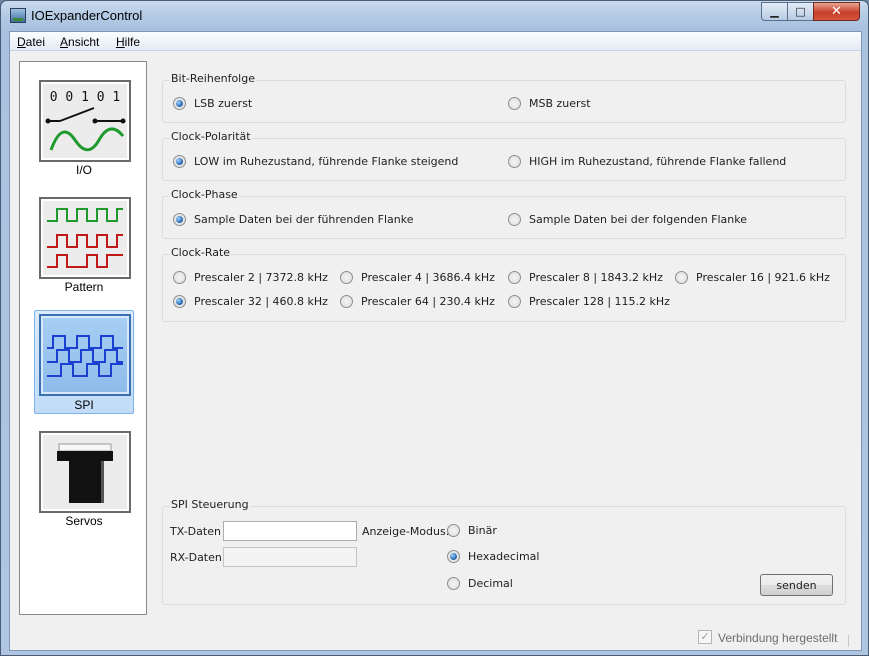  Describe the element at coordinates (250, 301) in the screenshot. I see `radio-prescaler-32: Prescaler 32 | 460.8 kHz` at that location.